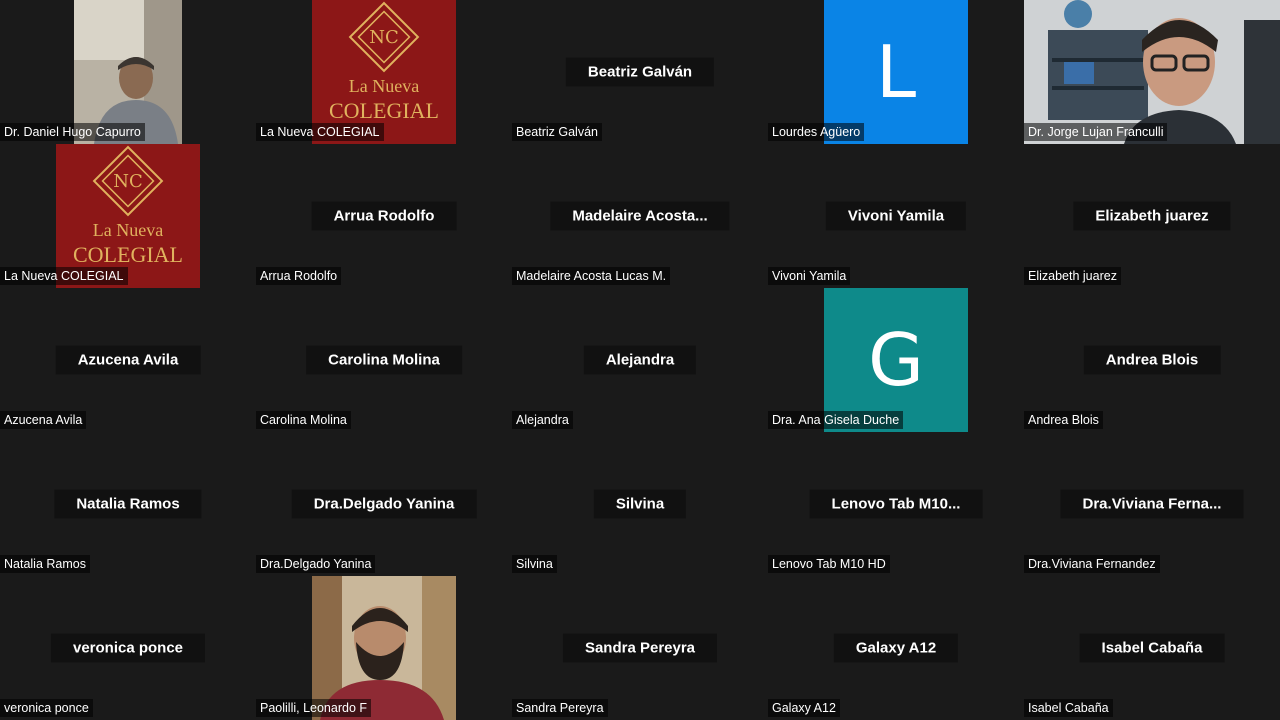  I want to click on participant-display-name: Dra.Delgado Yanina, so click(384, 504).